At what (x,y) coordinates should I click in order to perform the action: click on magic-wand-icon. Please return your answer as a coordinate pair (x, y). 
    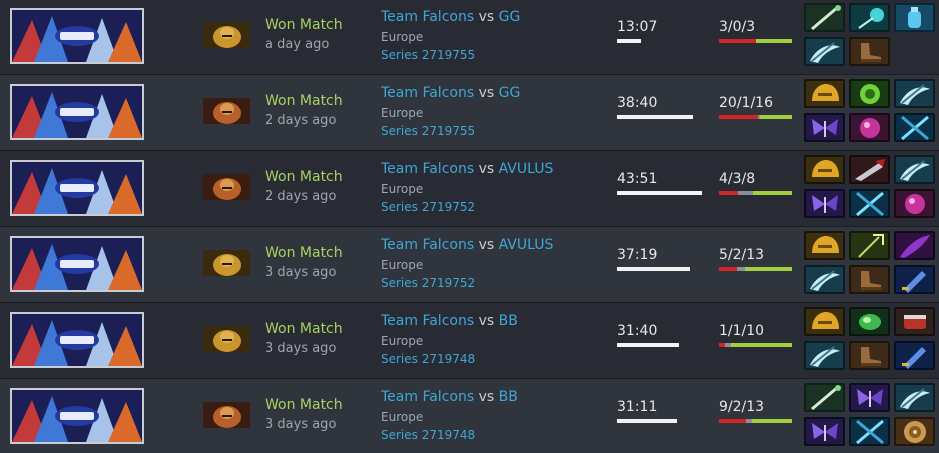
    Looking at the image, I should click on (869, 17).